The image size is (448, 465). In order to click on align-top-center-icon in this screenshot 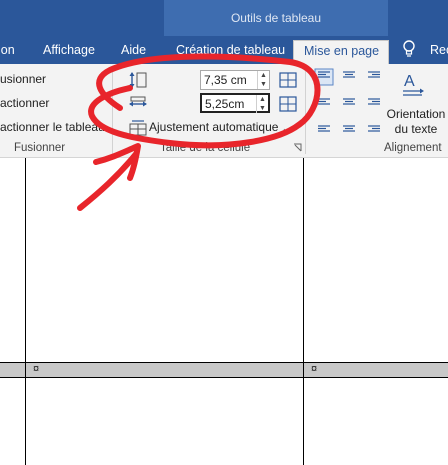, I will do `click(349, 77)`.